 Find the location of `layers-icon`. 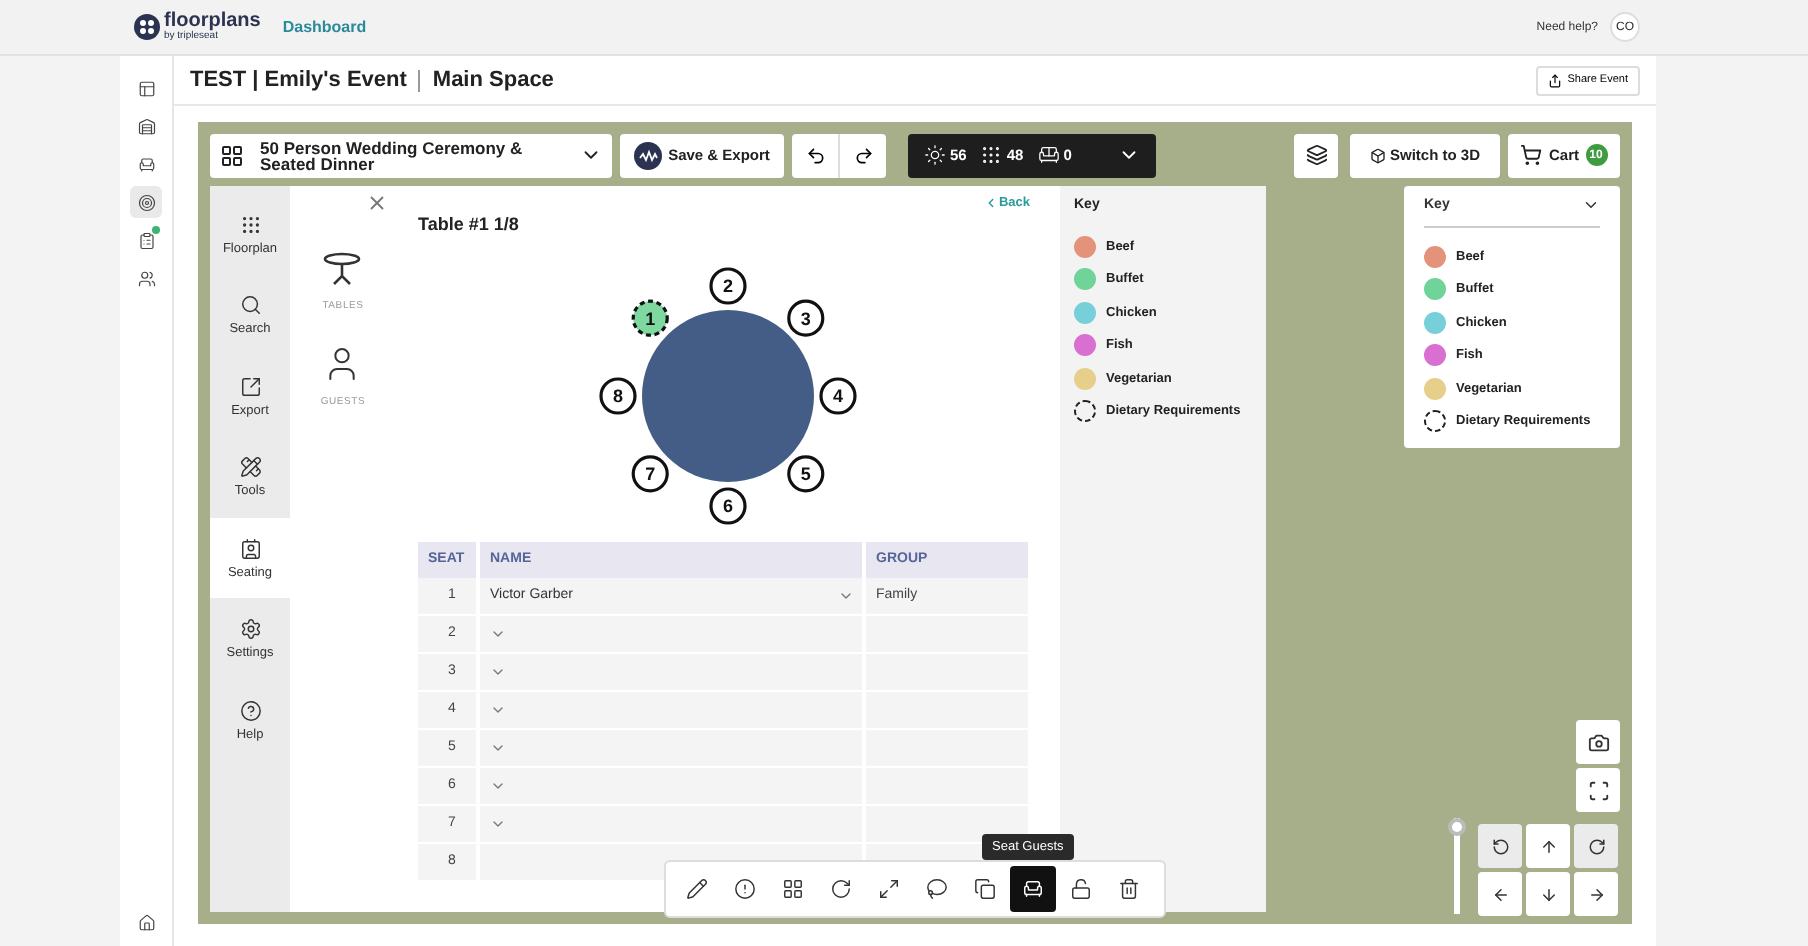

layers-icon is located at coordinates (1316, 155).